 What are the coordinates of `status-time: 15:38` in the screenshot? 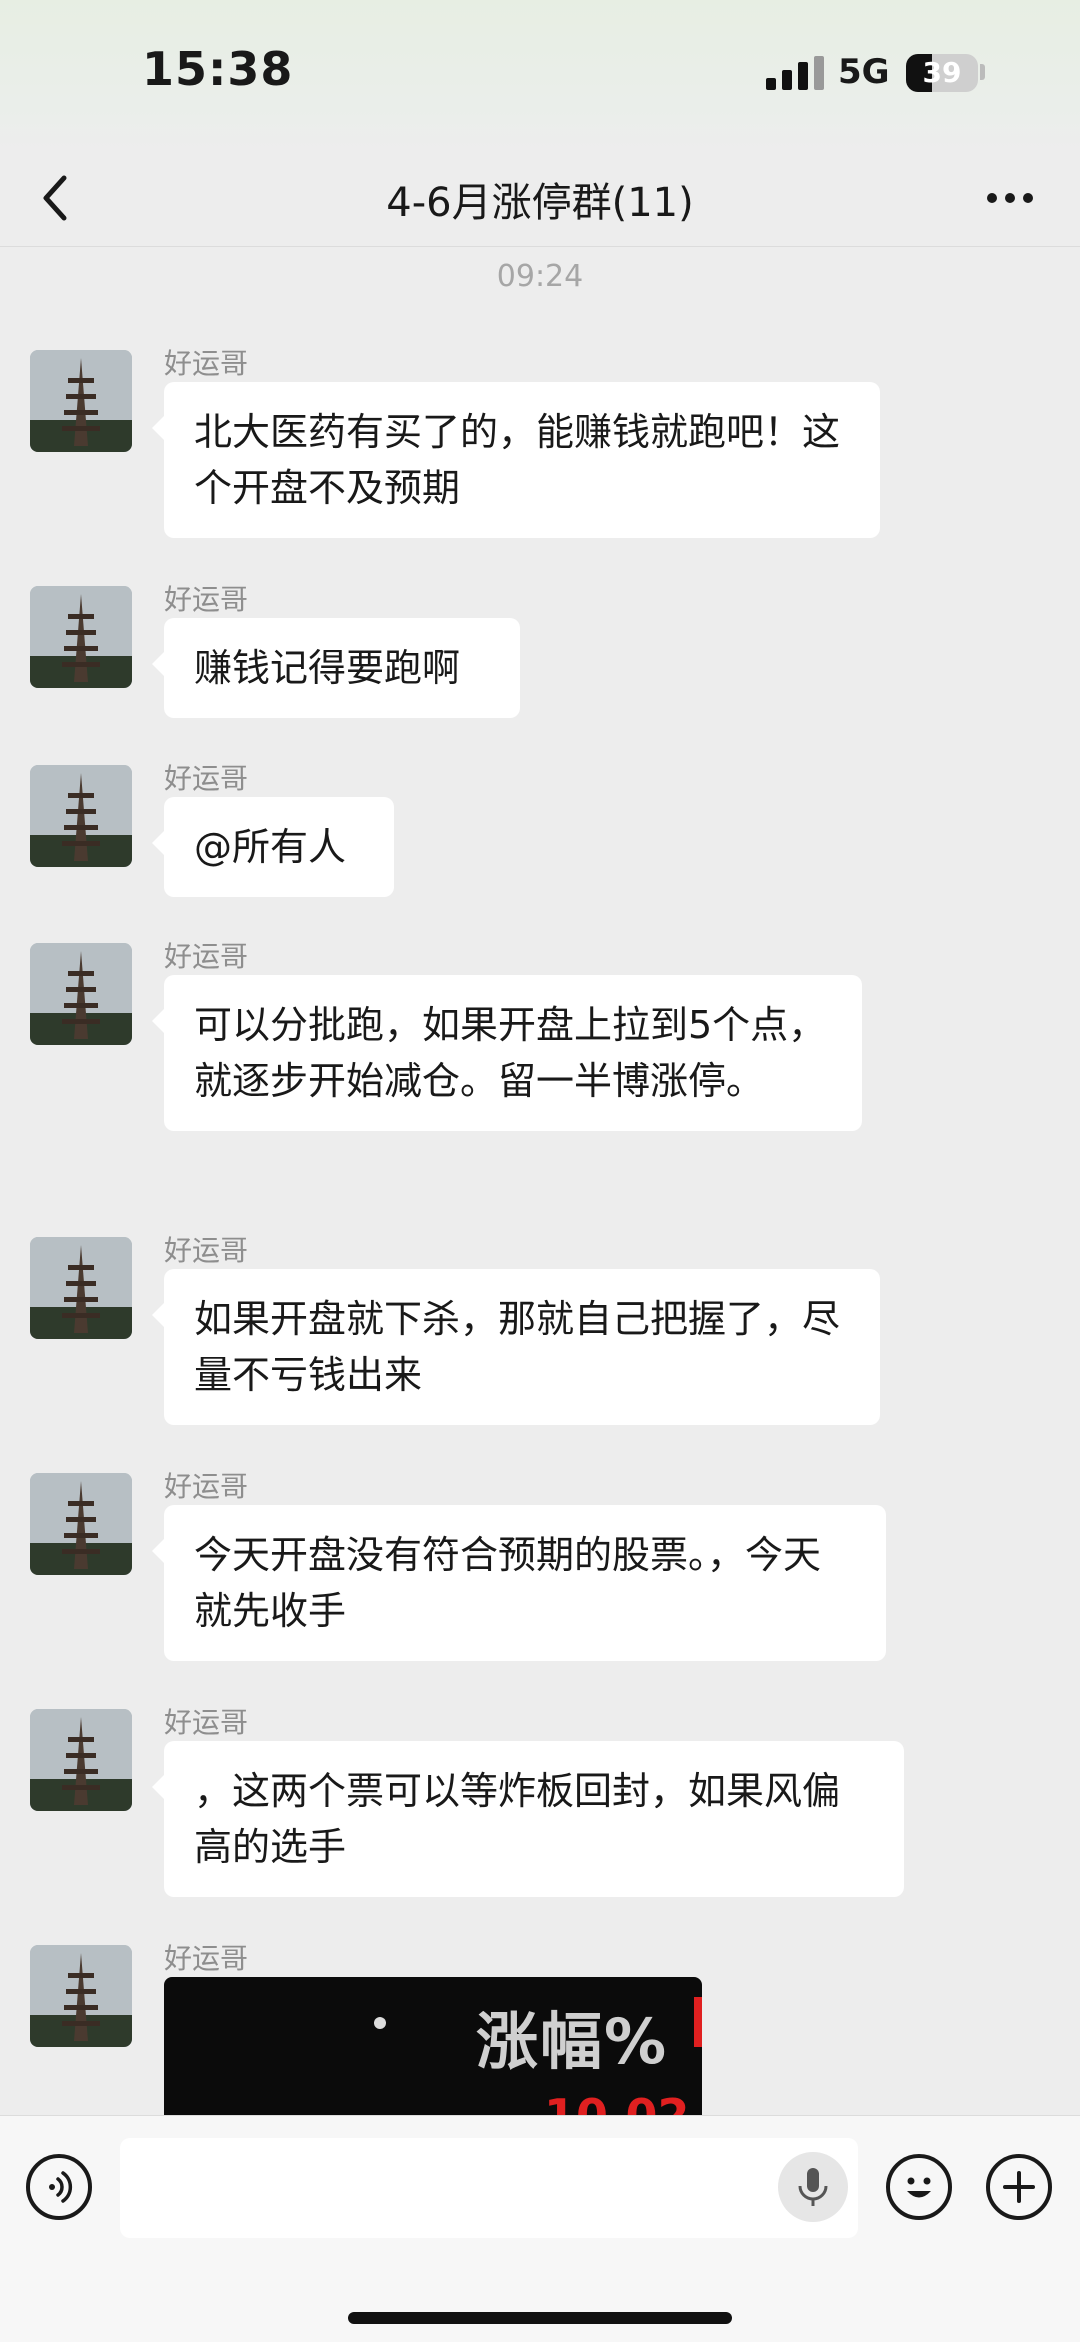 It's located at (218, 69).